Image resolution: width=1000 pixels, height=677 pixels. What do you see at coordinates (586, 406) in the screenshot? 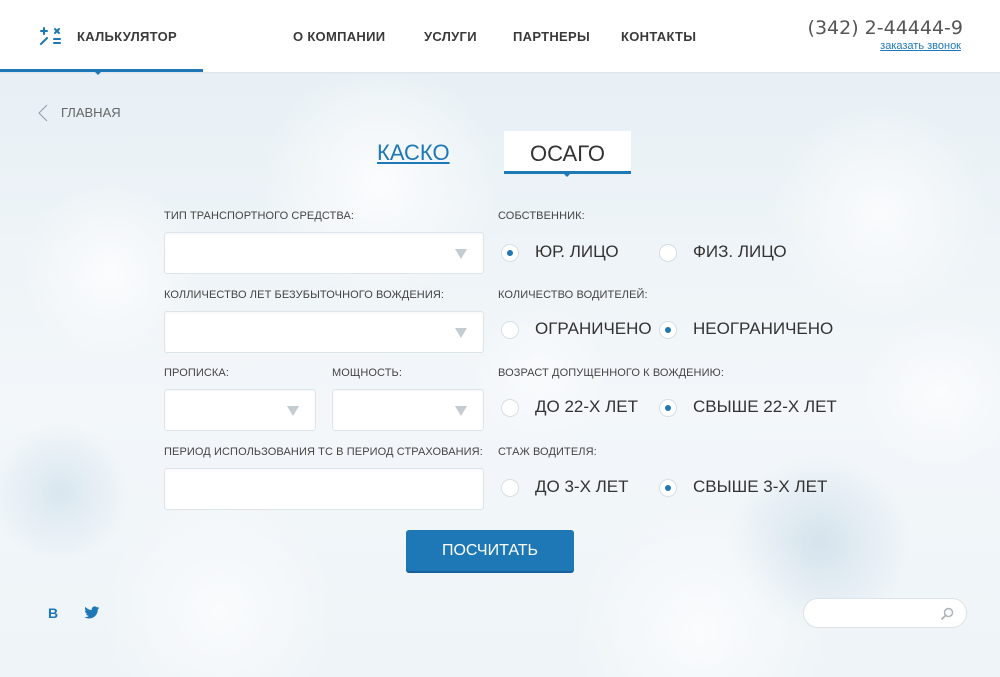
I see `radio-label: ДО 22-Х ЛЕТ` at bounding box center [586, 406].